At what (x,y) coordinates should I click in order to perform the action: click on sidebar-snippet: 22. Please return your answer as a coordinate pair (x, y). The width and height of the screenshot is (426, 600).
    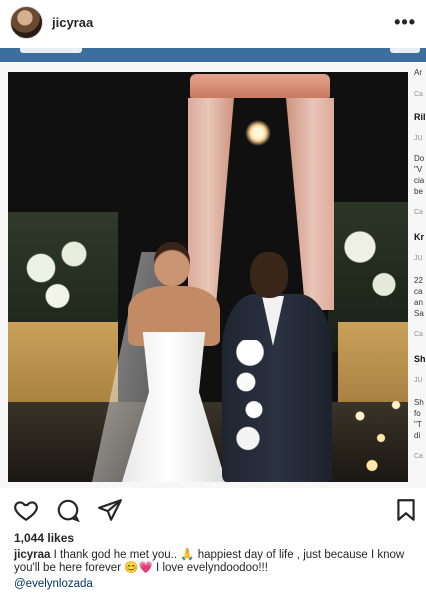
    Looking at the image, I should click on (418, 280).